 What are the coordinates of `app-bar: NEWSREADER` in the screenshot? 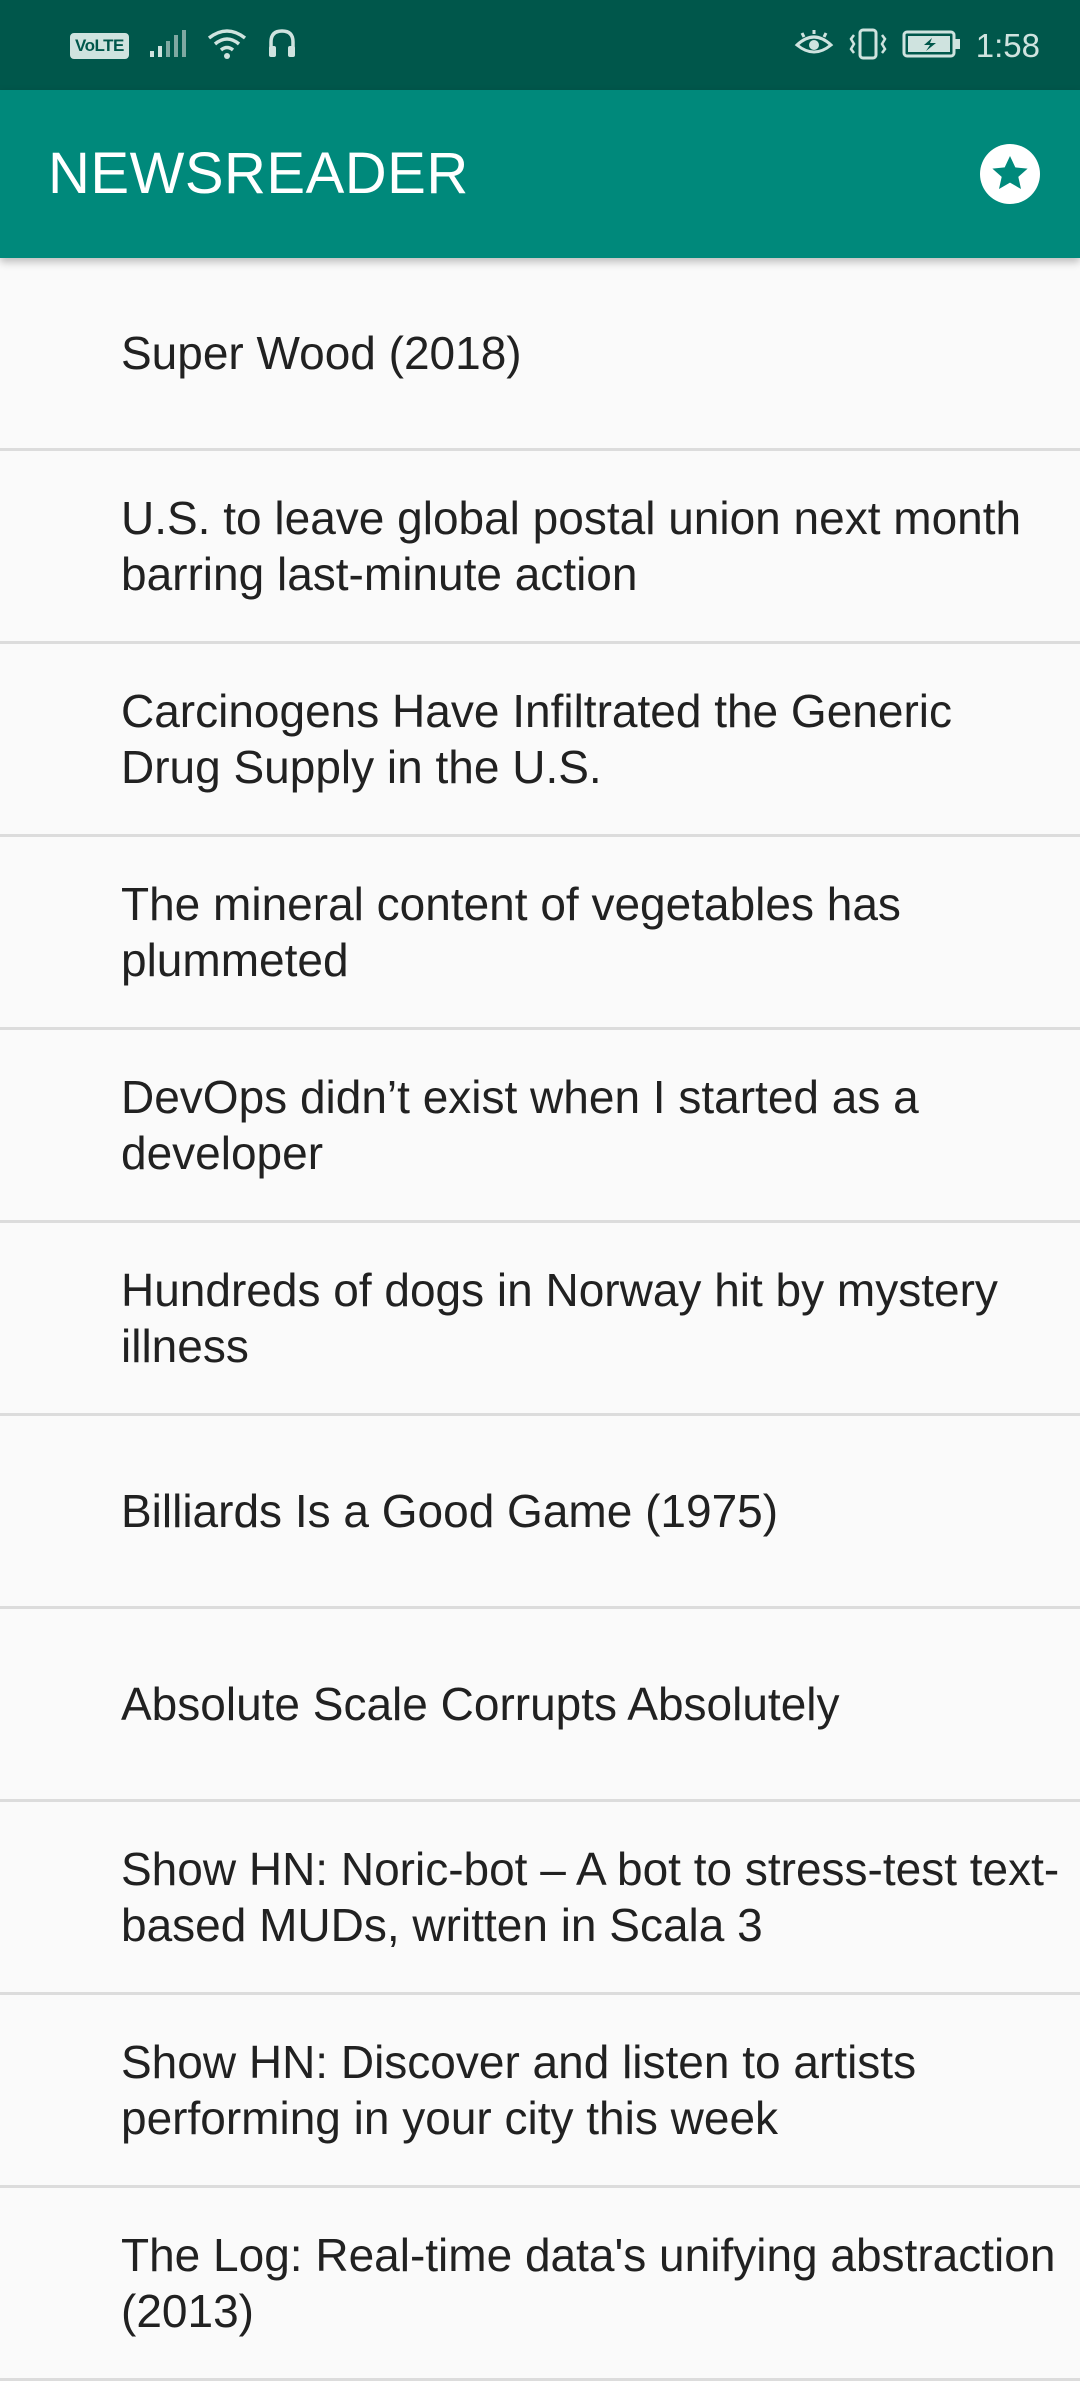 It's located at (540, 174).